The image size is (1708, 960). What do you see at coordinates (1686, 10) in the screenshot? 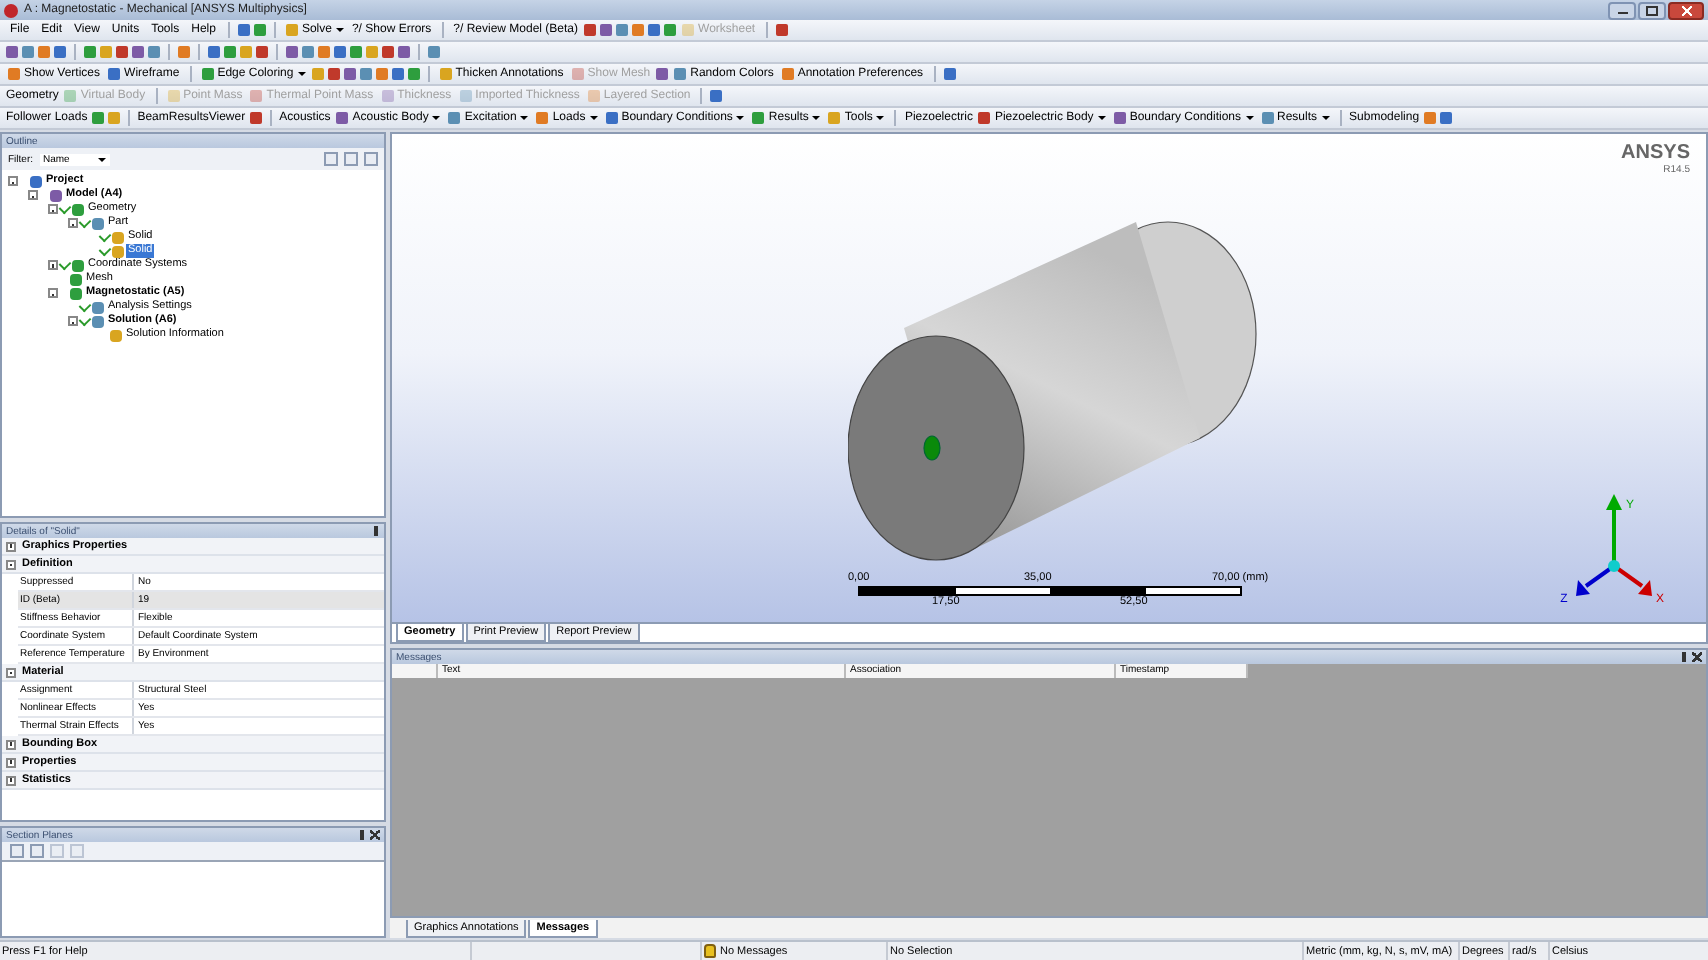
I see `close-button` at bounding box center [1686, 10].